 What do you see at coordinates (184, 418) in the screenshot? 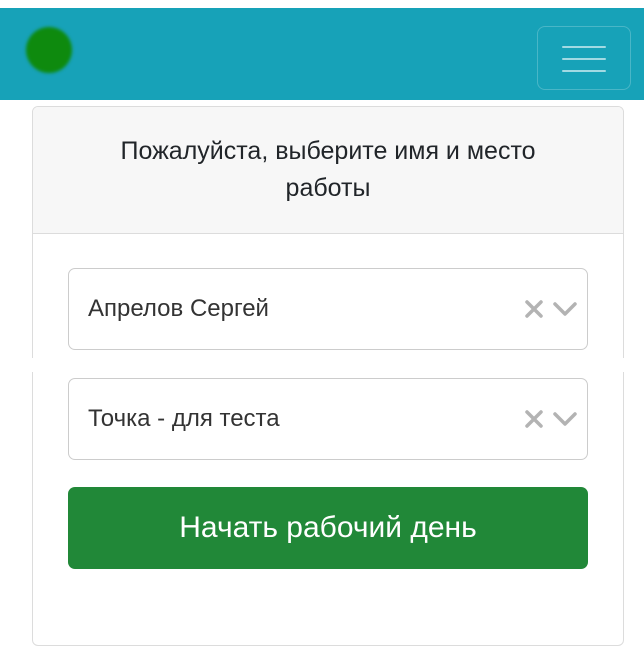
I see `location-select-value: Точка - для теста` at bounding box center [184, 418].